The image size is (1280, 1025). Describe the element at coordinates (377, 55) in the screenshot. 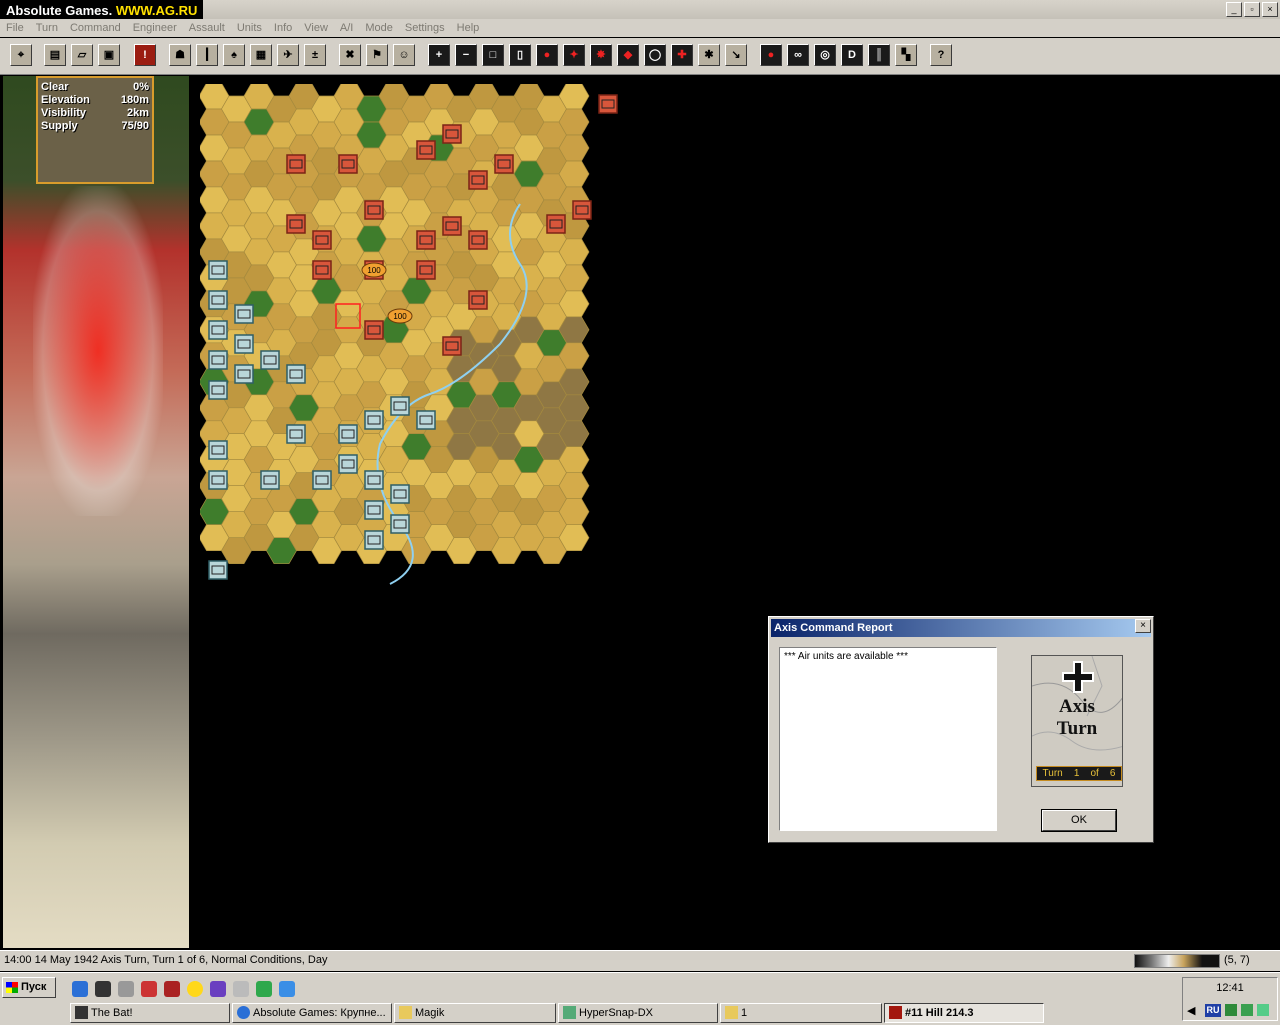

I see `map-marker-icon: ⚑` at that location.